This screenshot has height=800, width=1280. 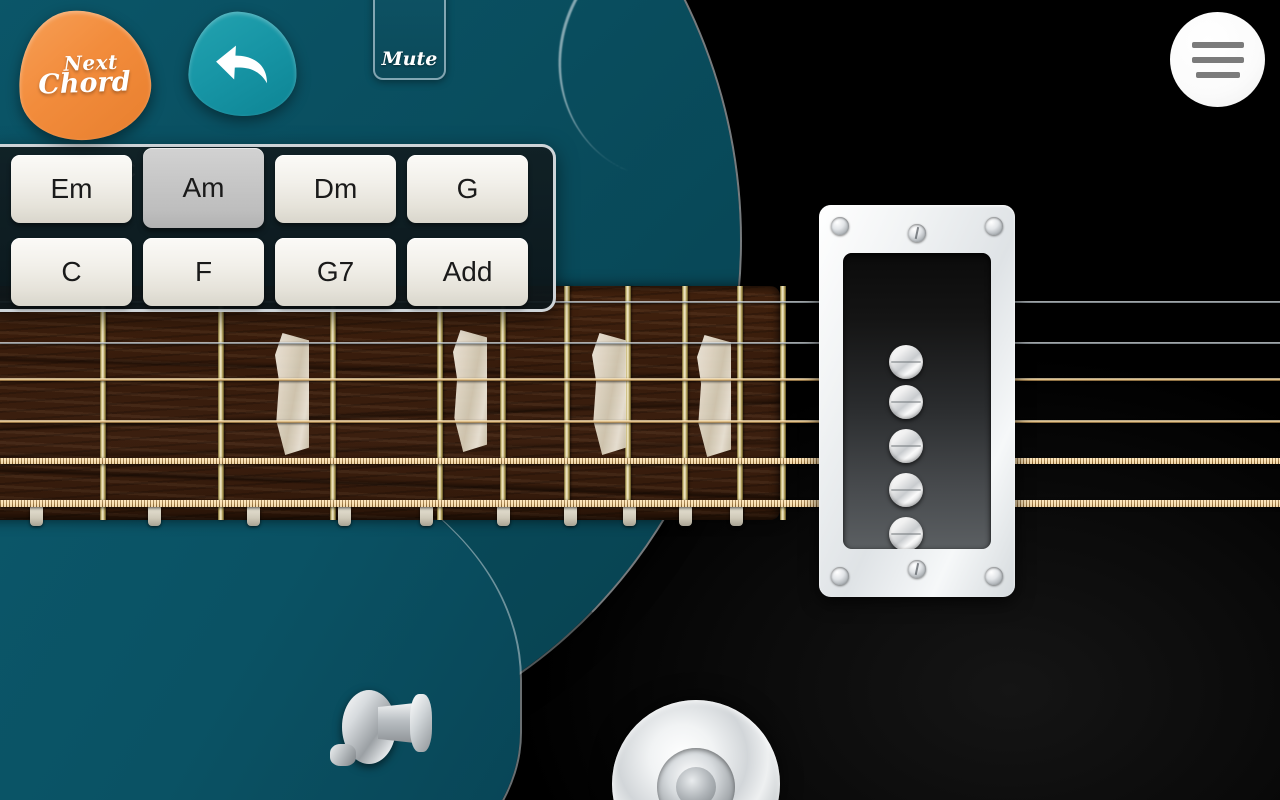 What do you see at coordinates (421, 723) in the screenshot?
I see `strap-button-cap` at bounding box center [421, 723].